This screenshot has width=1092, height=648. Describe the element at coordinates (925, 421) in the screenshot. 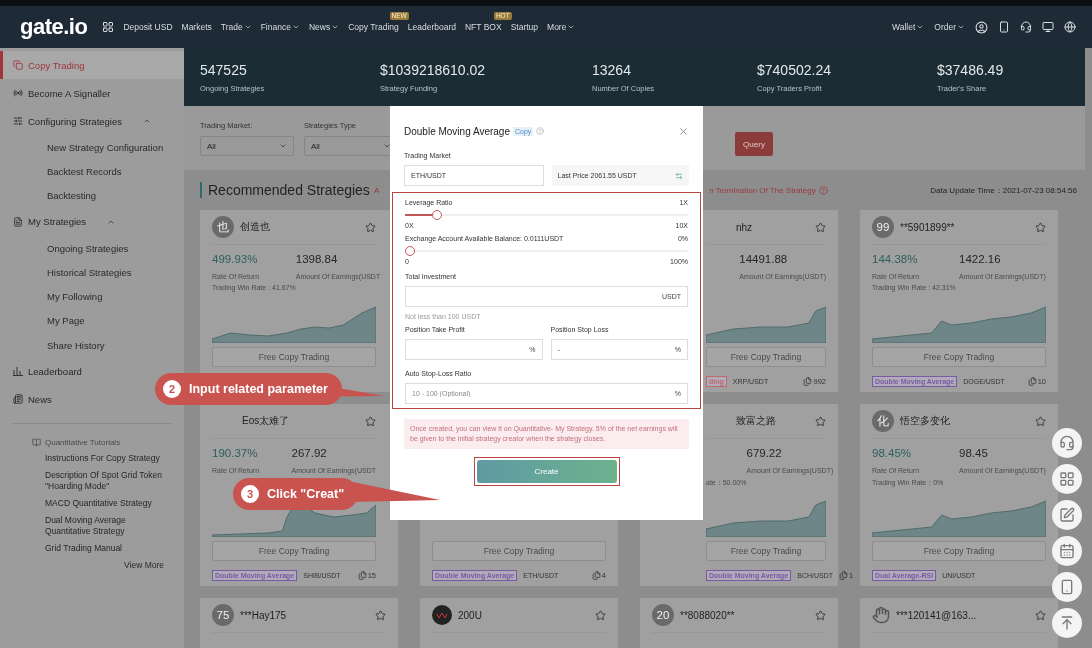

I see `trader-name: 悟空多变化` at that location.